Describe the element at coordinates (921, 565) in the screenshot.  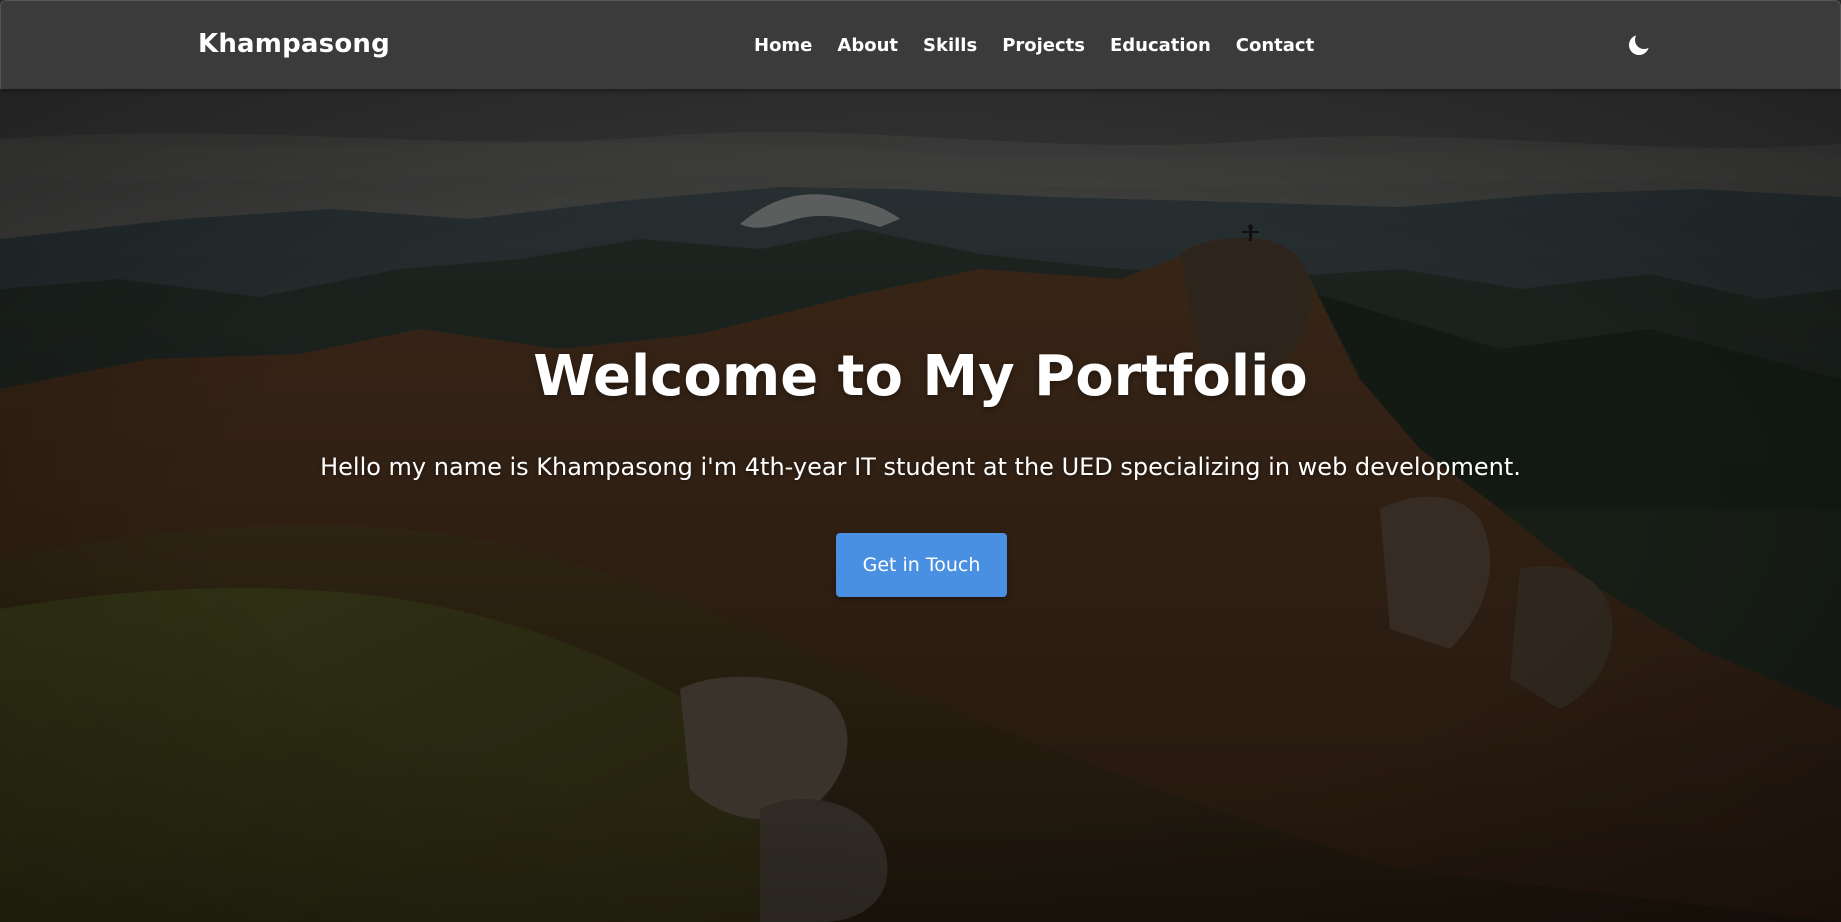
I see `get-in-touch-button: Get in Touch` at that location.